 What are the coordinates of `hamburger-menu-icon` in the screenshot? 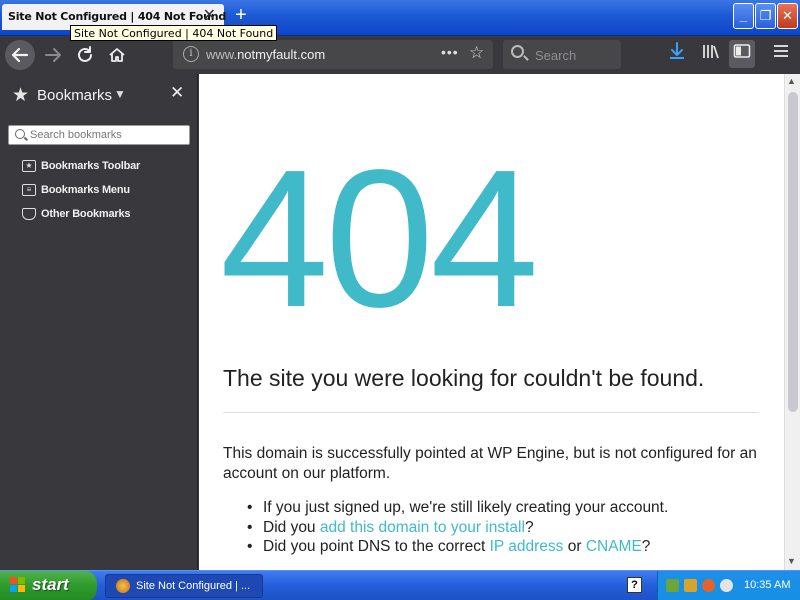 It's located at (781, 54).